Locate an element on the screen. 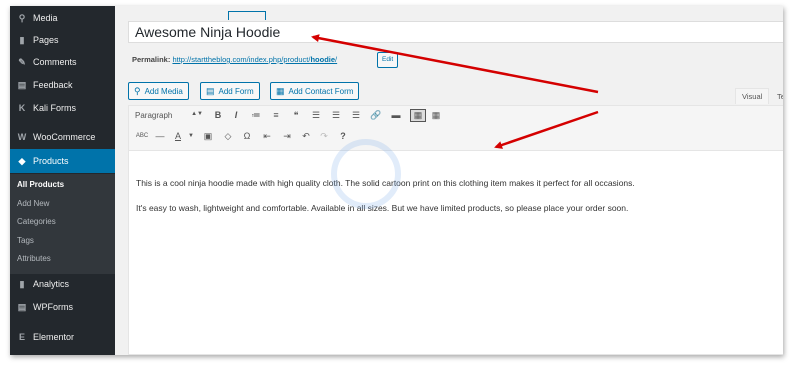 The width and height of the screenshot is (794, 366). sidebar-item-kali-forms: K Kali Forms is located at coordinates (62, 108).